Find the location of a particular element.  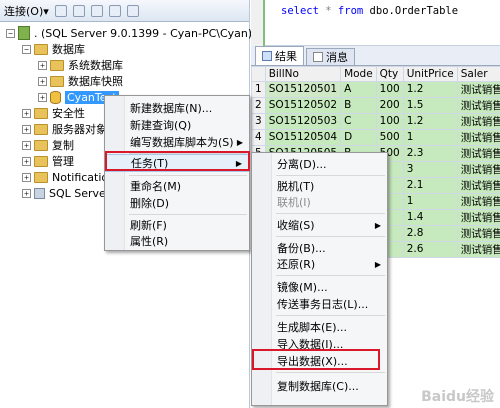

row-number: 1 is located at coordinates (258, 89).